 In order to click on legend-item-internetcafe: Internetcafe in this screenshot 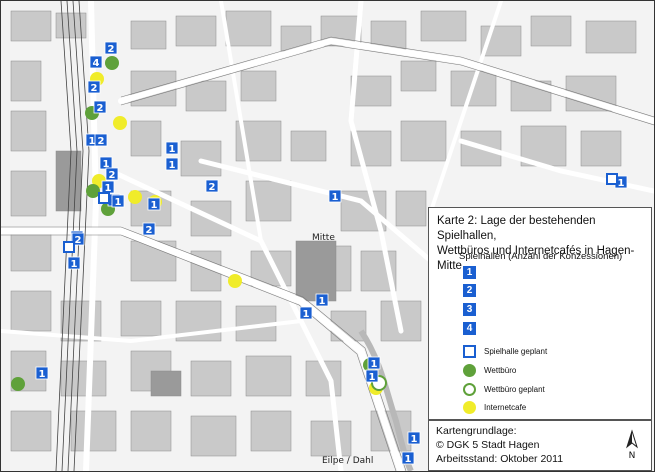, I will do `click(494, 407)`.